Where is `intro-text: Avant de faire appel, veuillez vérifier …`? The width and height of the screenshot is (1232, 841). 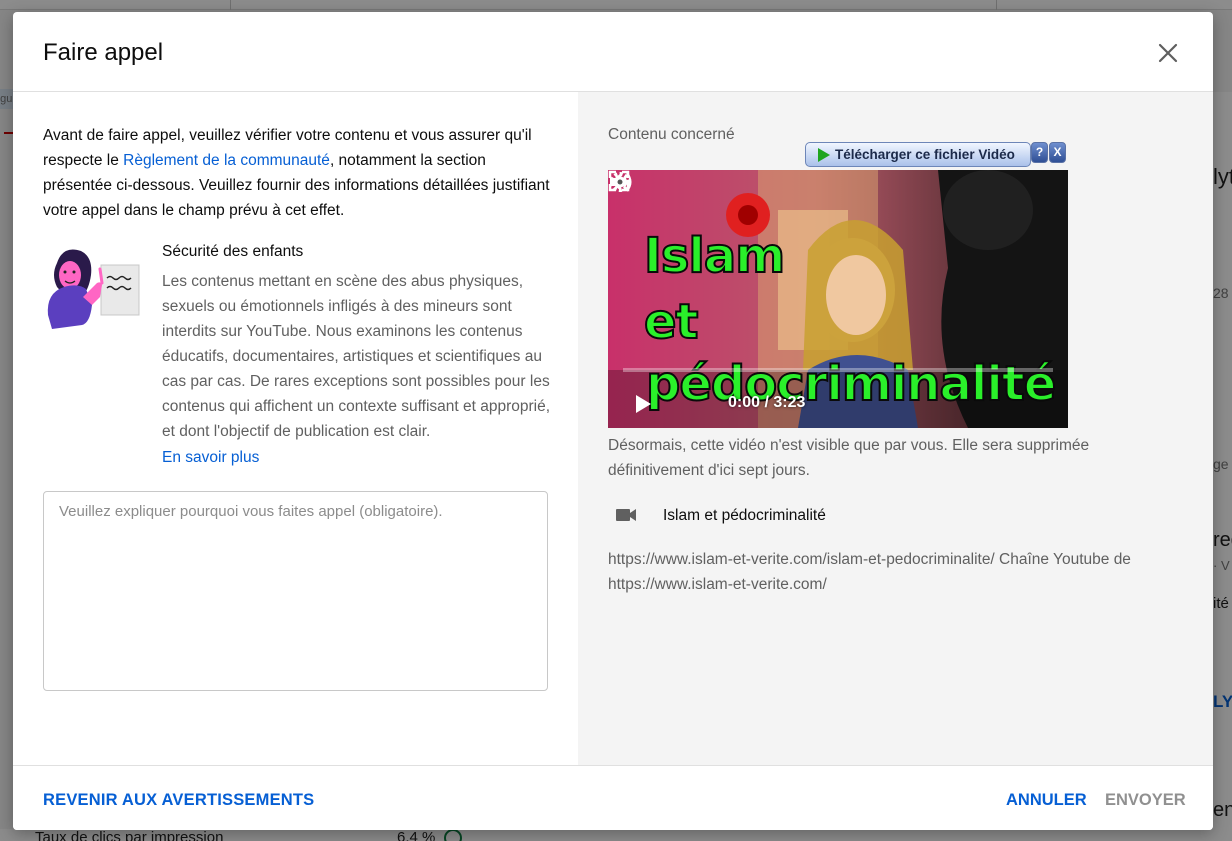 intro-text: Avant de faire appel, veuillez vérifier … is located at coordinates (298, 173).